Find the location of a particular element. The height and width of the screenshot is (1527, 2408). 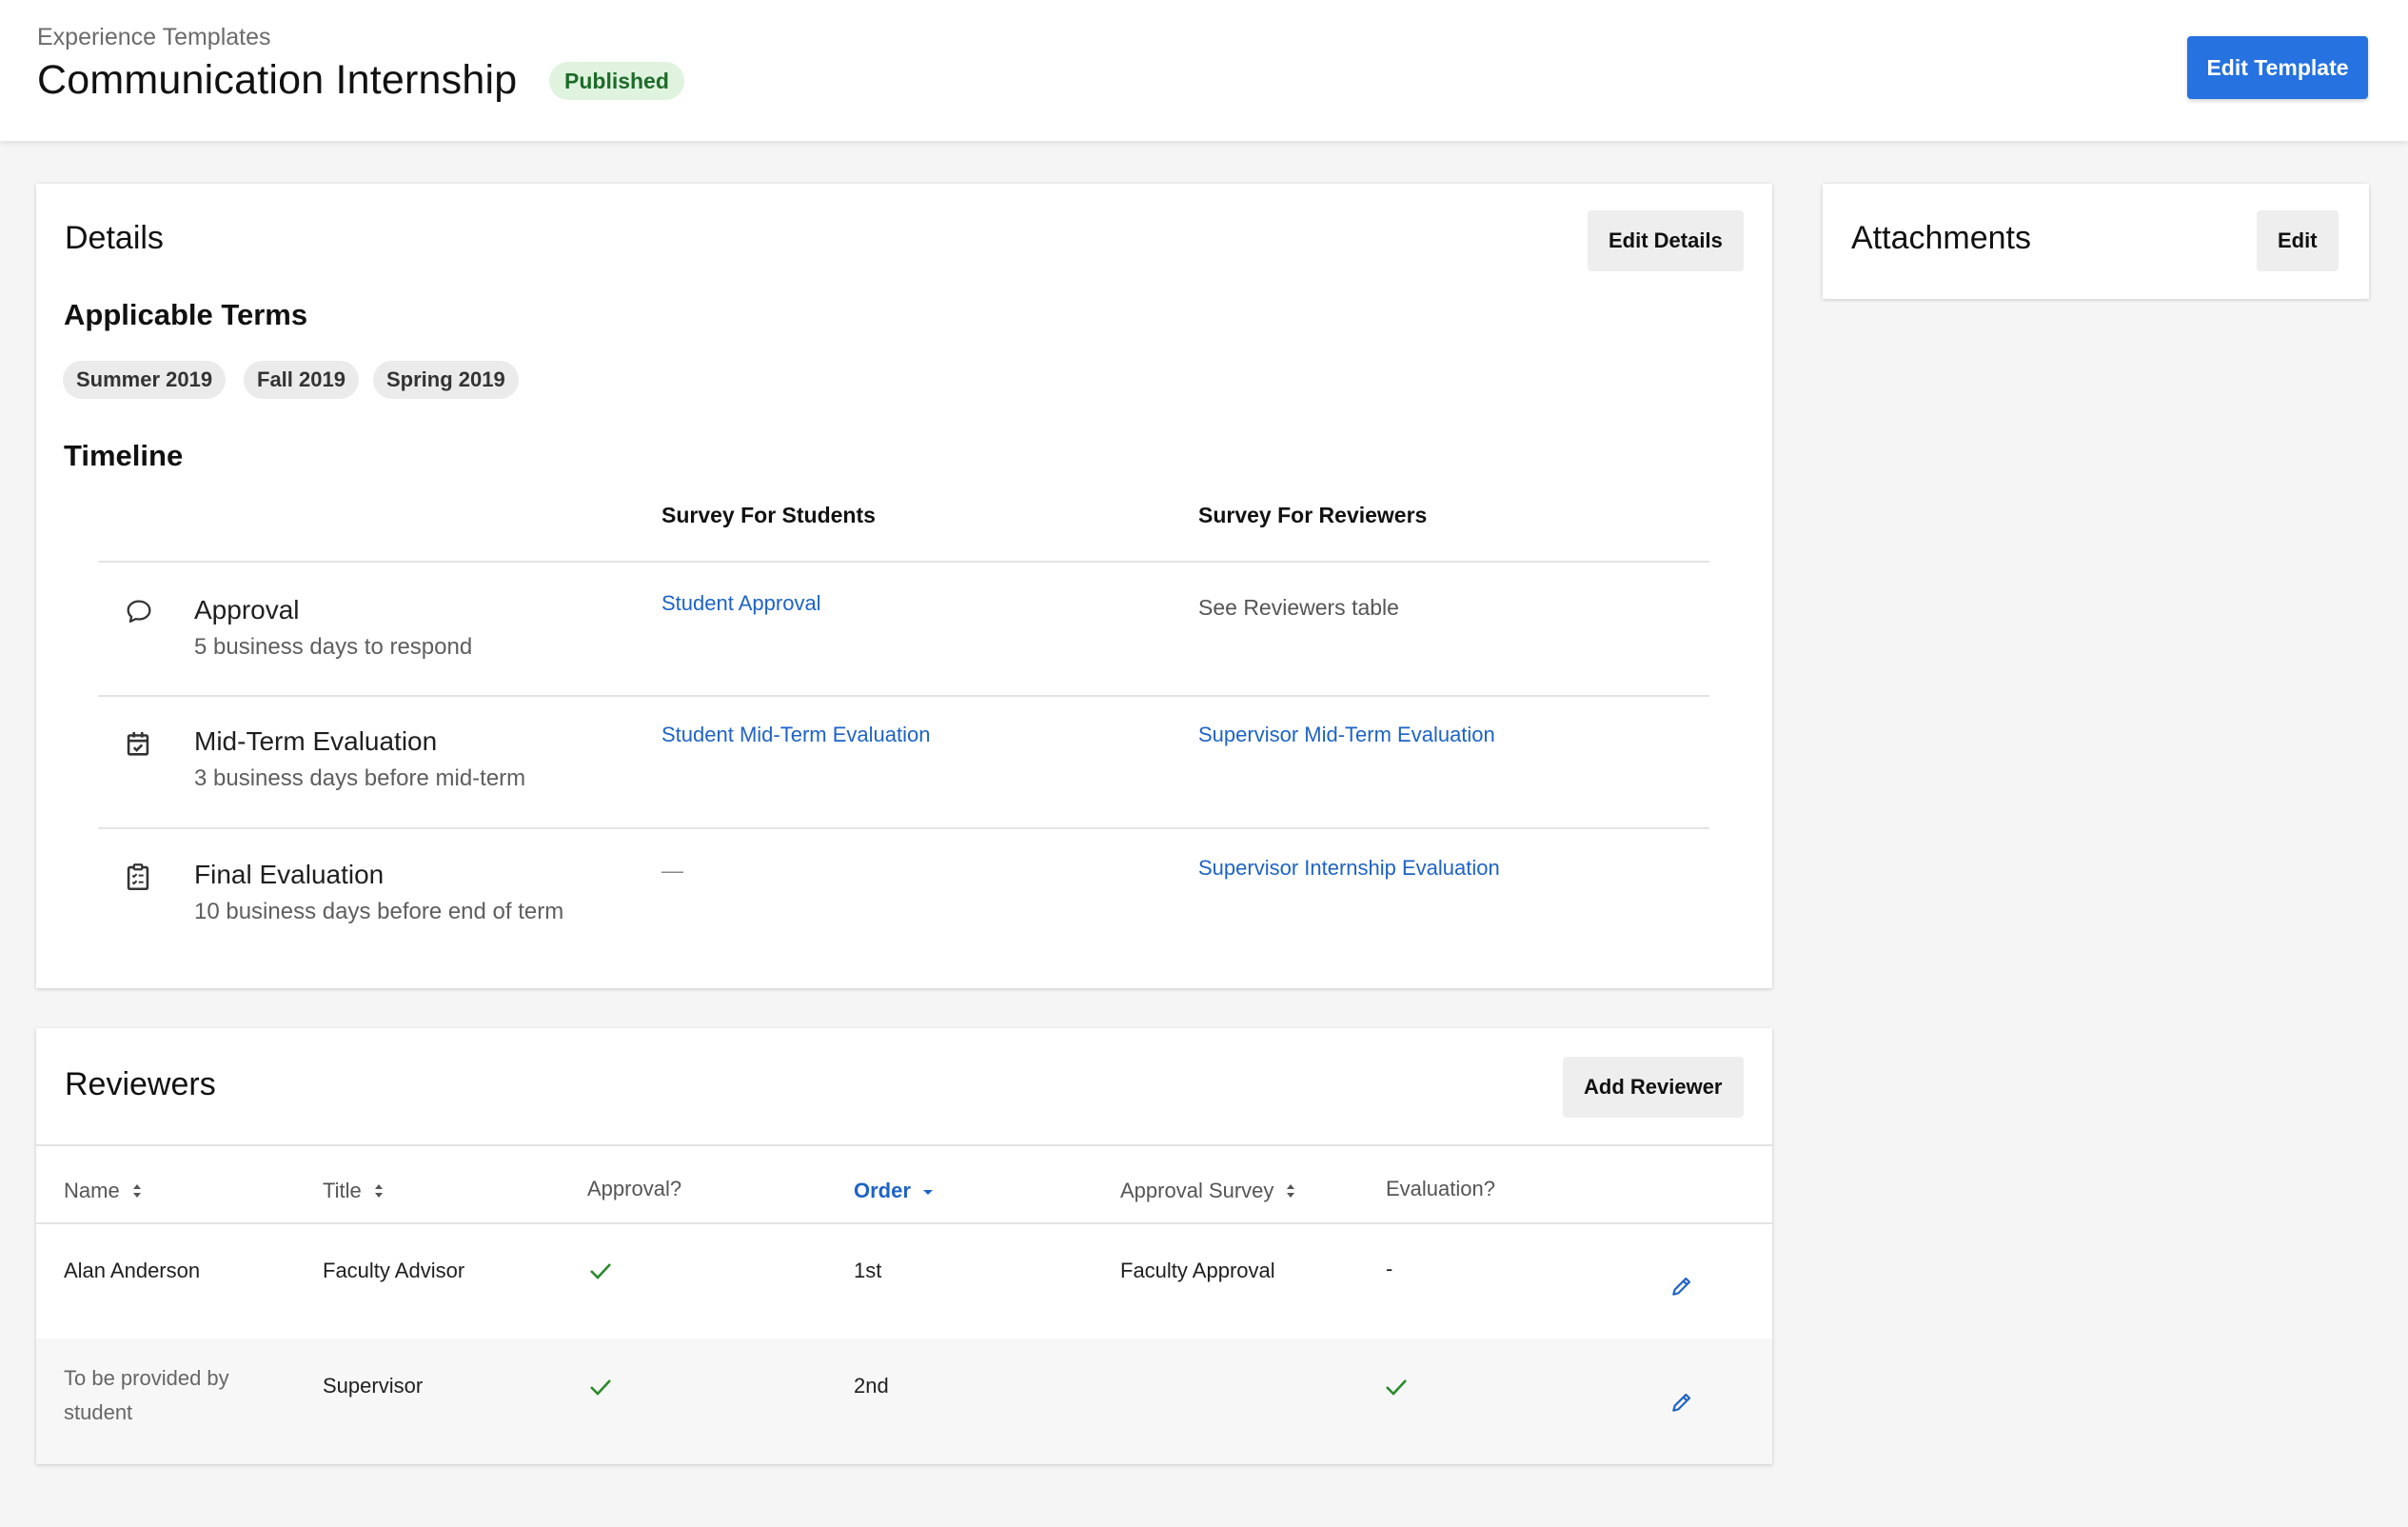

col-header-approval: Approval? is located at coordinates (634, 1189).